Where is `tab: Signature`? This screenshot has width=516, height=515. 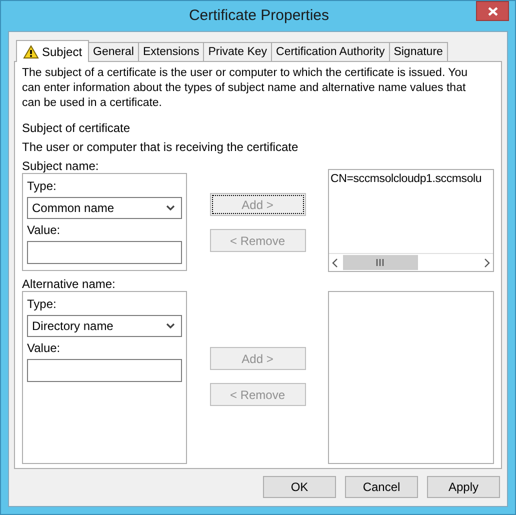
tab: Signature is located at coordinates (418, 51).